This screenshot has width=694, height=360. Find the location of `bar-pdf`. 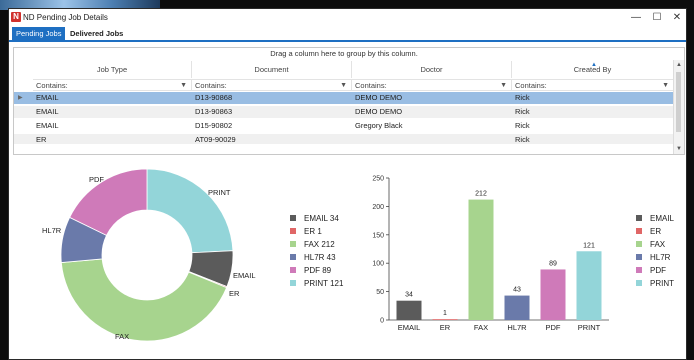

bar-pdf is located at coordinates (553, 294).